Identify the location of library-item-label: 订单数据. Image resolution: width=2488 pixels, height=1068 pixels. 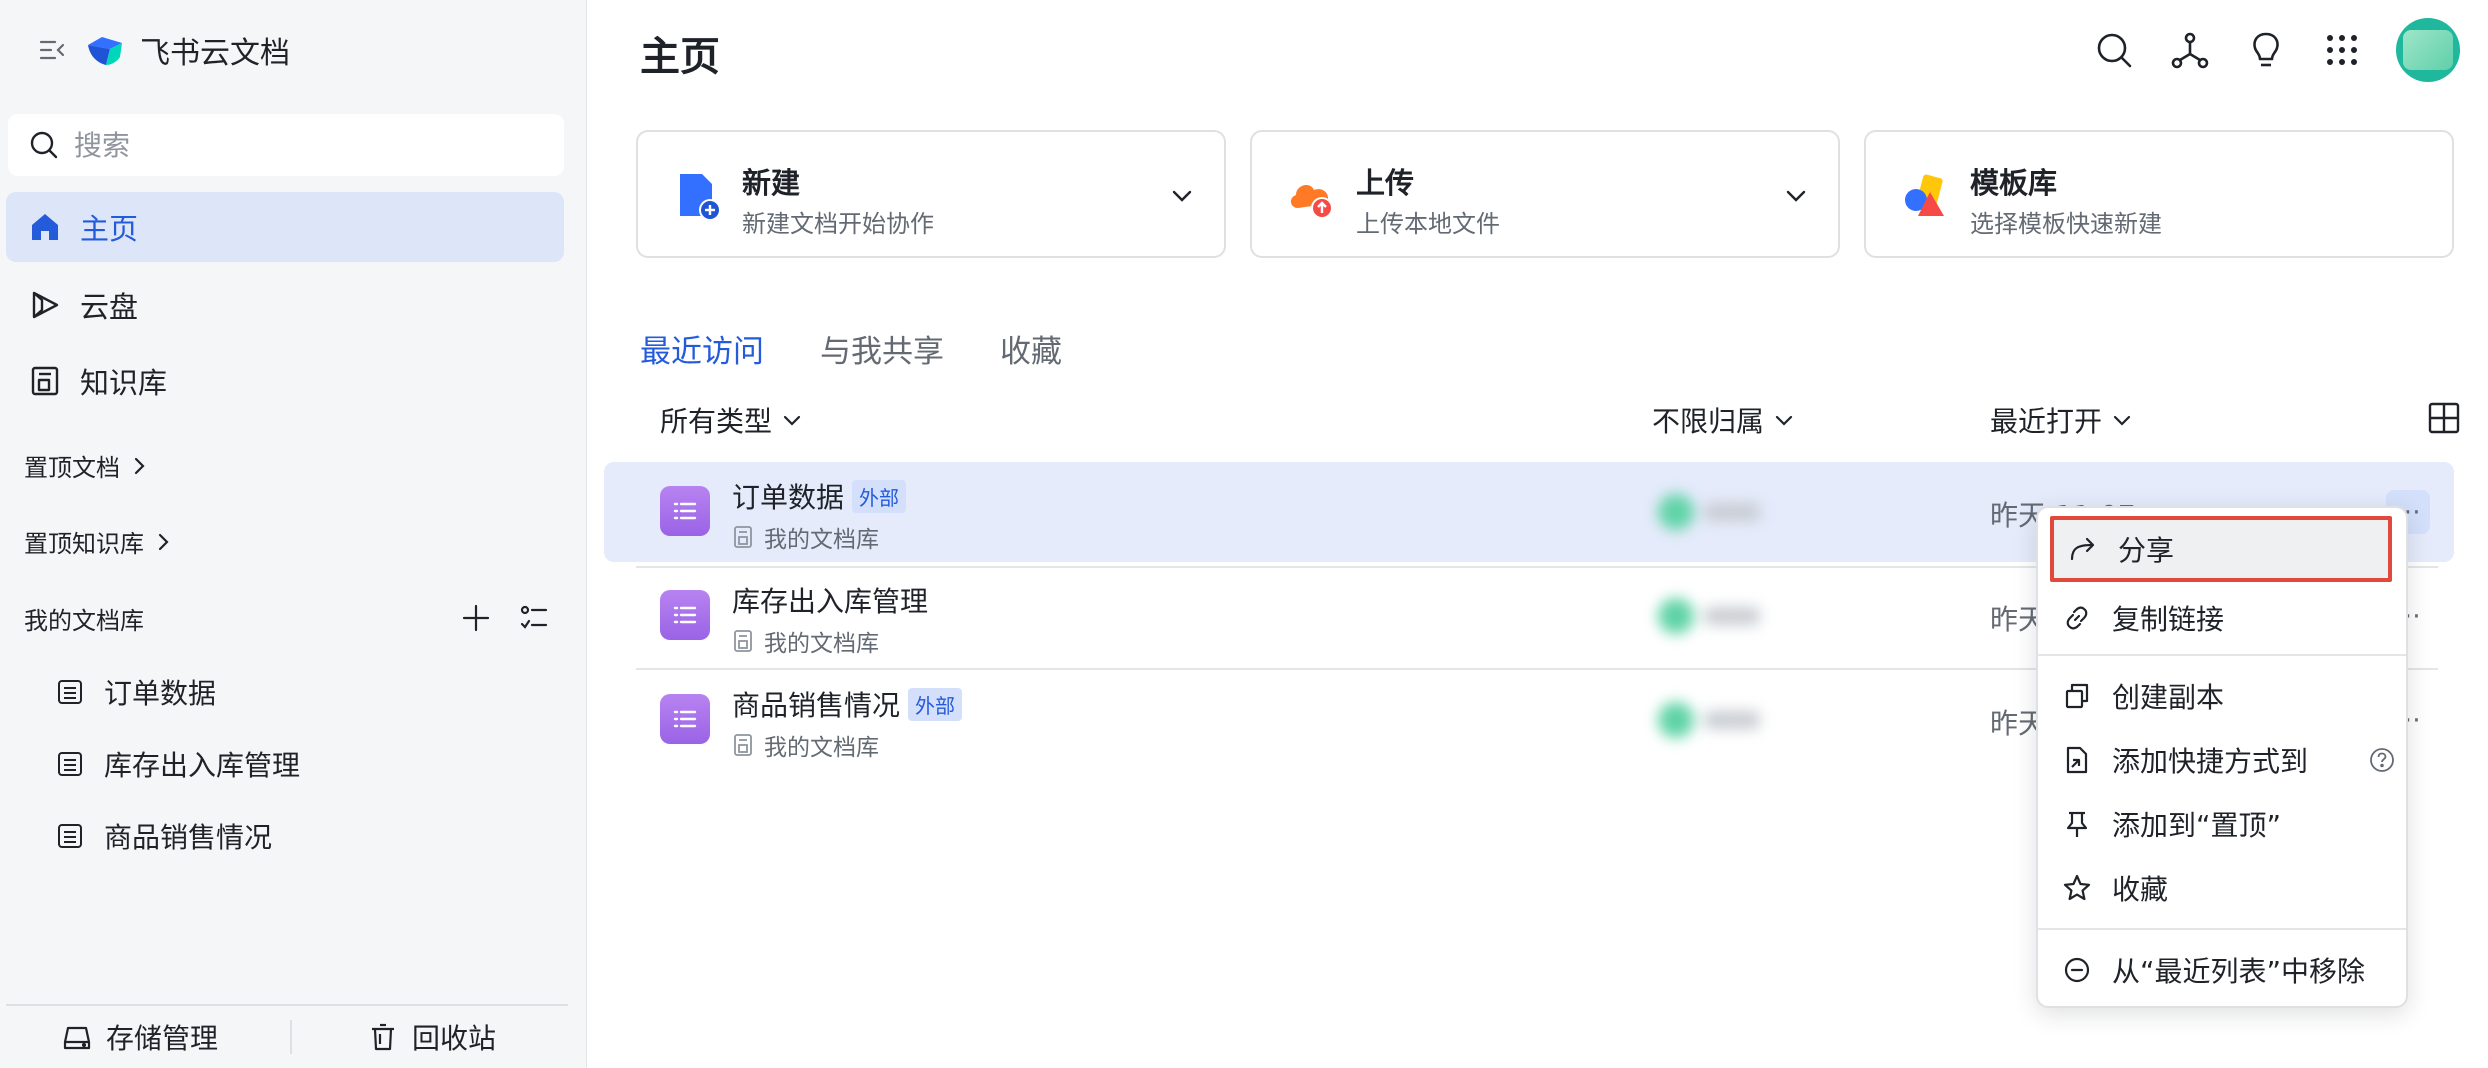
(160, 693).